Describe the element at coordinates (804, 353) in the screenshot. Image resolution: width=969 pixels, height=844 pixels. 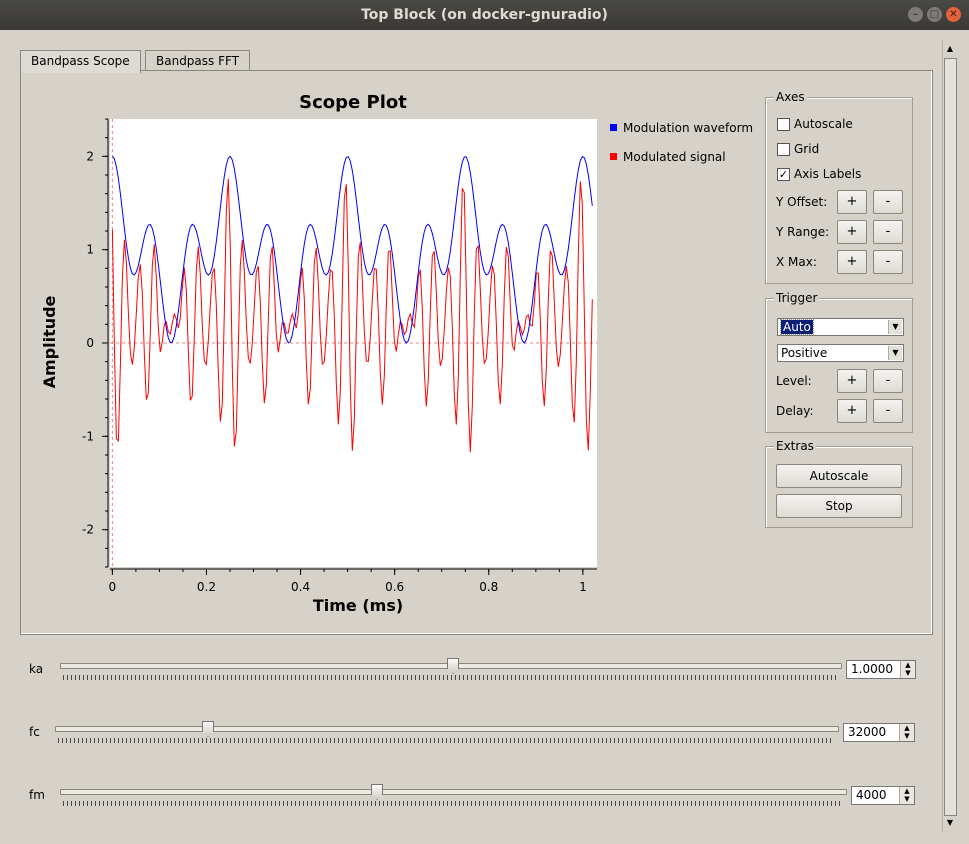
I see `trigger-slope-value: Positive` at that location.